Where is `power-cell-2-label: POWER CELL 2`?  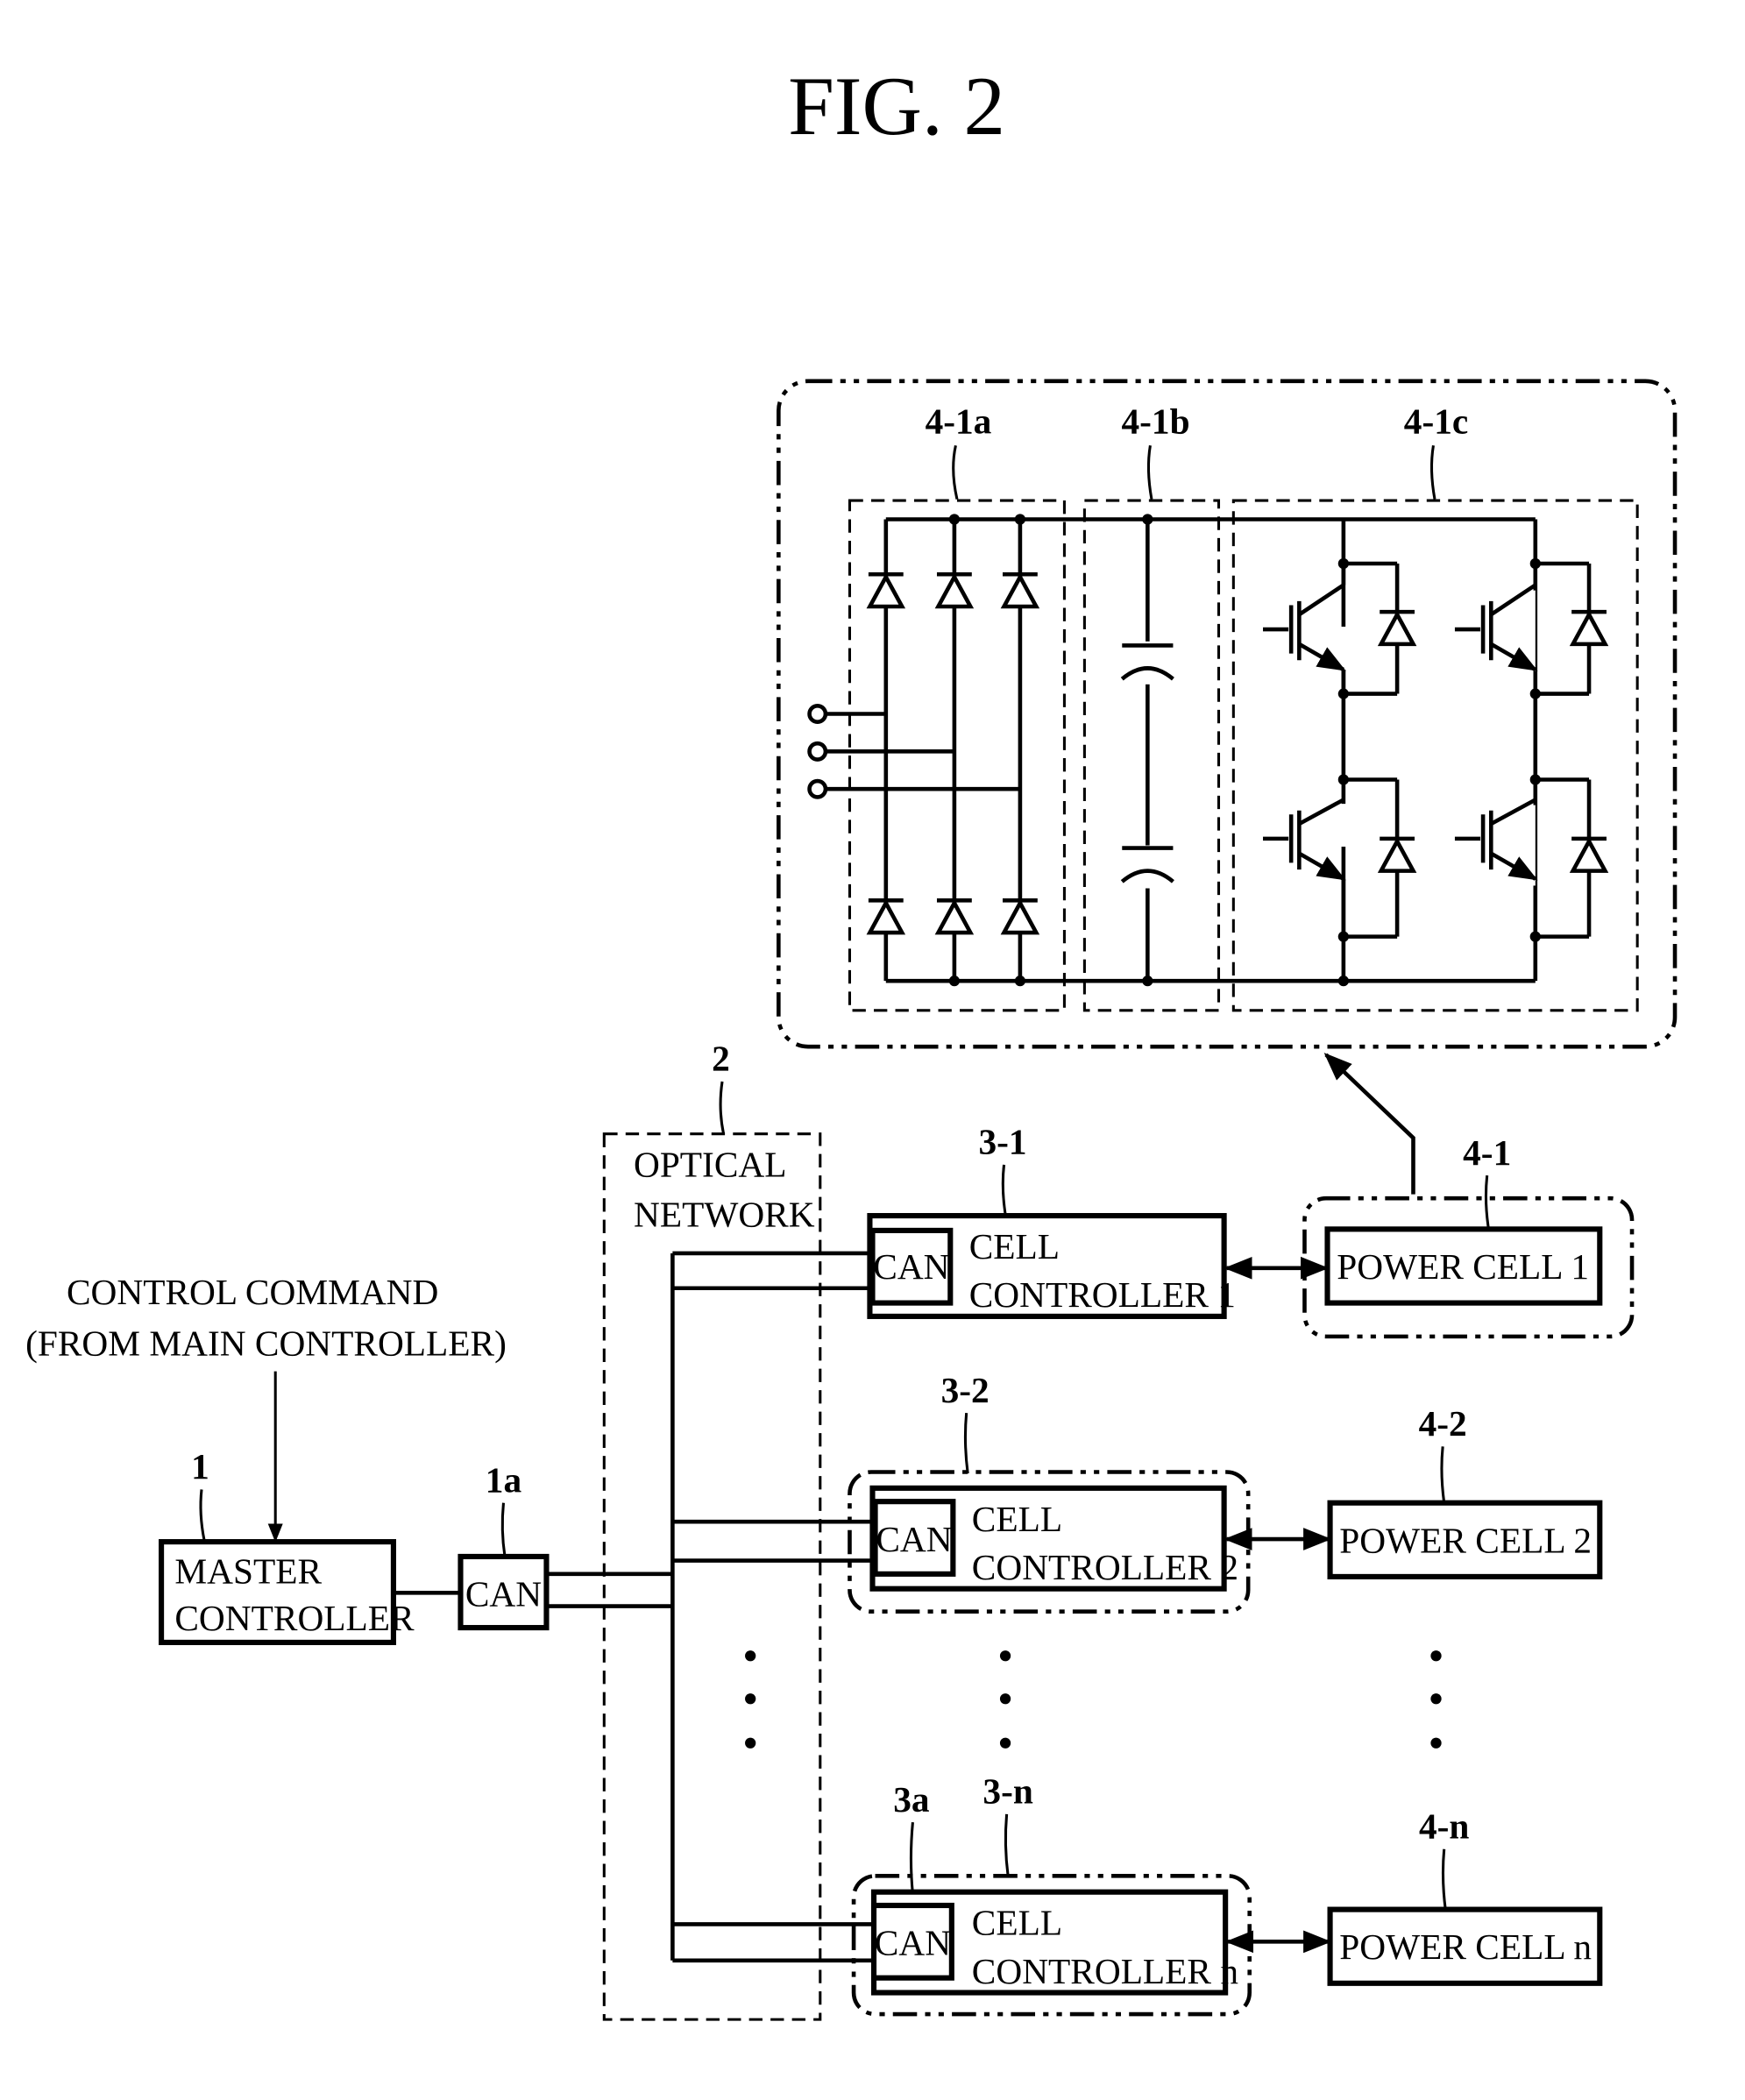 power-cell-2-label: POWER CELL 2 is located at coordinates (1465, 1540).